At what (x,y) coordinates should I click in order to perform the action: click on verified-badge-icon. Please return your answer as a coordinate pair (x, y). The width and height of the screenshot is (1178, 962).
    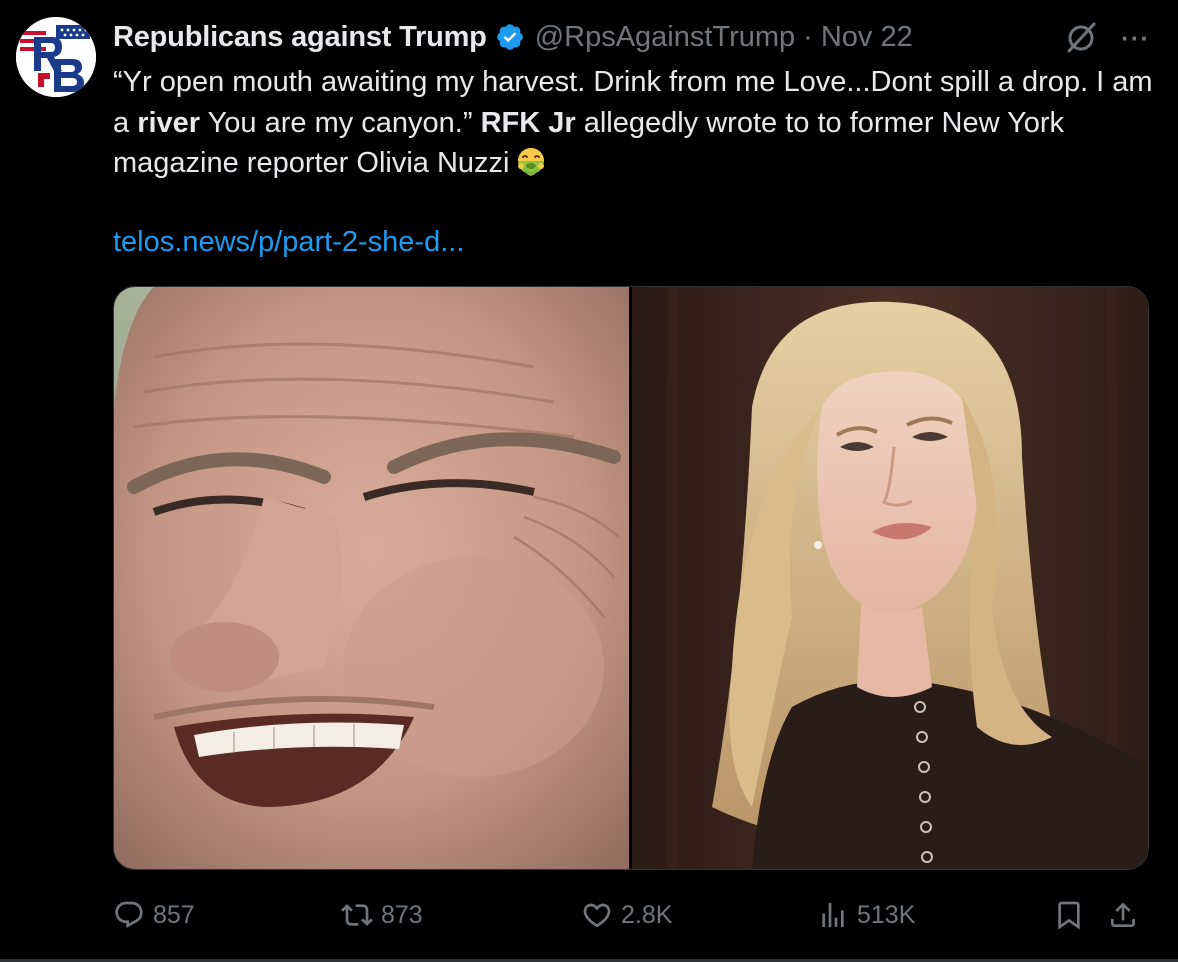
    Looking at the image, I should click on (510, 37).